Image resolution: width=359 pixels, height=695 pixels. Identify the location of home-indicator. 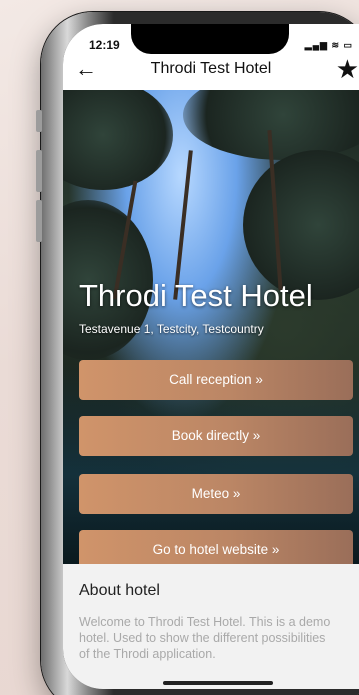
(218, 683).